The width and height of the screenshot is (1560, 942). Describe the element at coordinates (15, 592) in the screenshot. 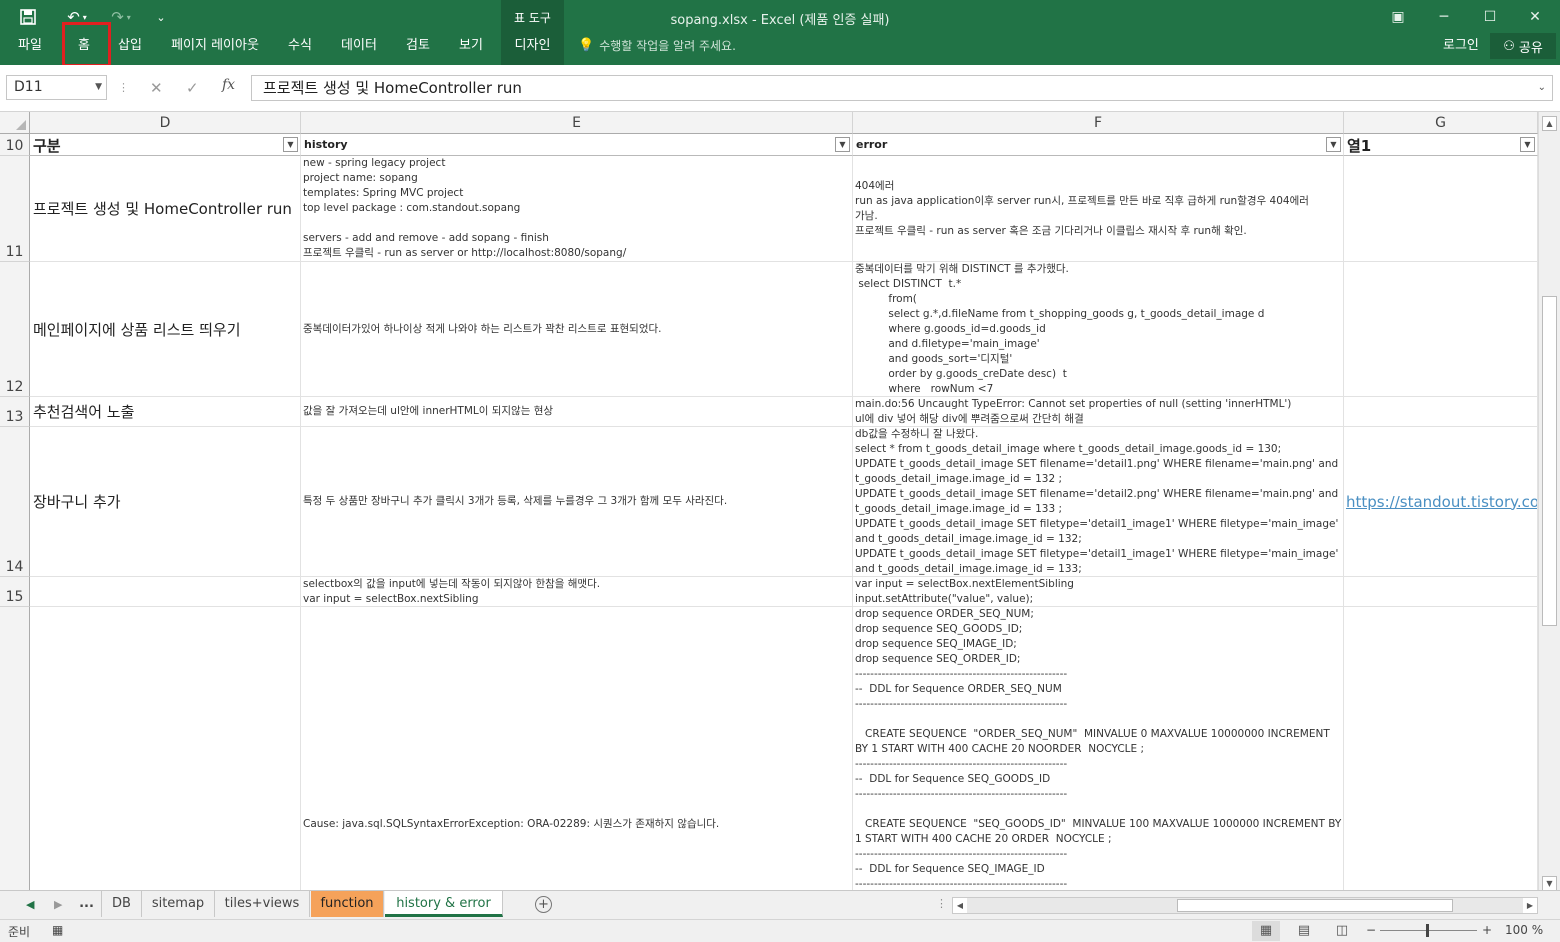

I see `row-header: 15` at that location.